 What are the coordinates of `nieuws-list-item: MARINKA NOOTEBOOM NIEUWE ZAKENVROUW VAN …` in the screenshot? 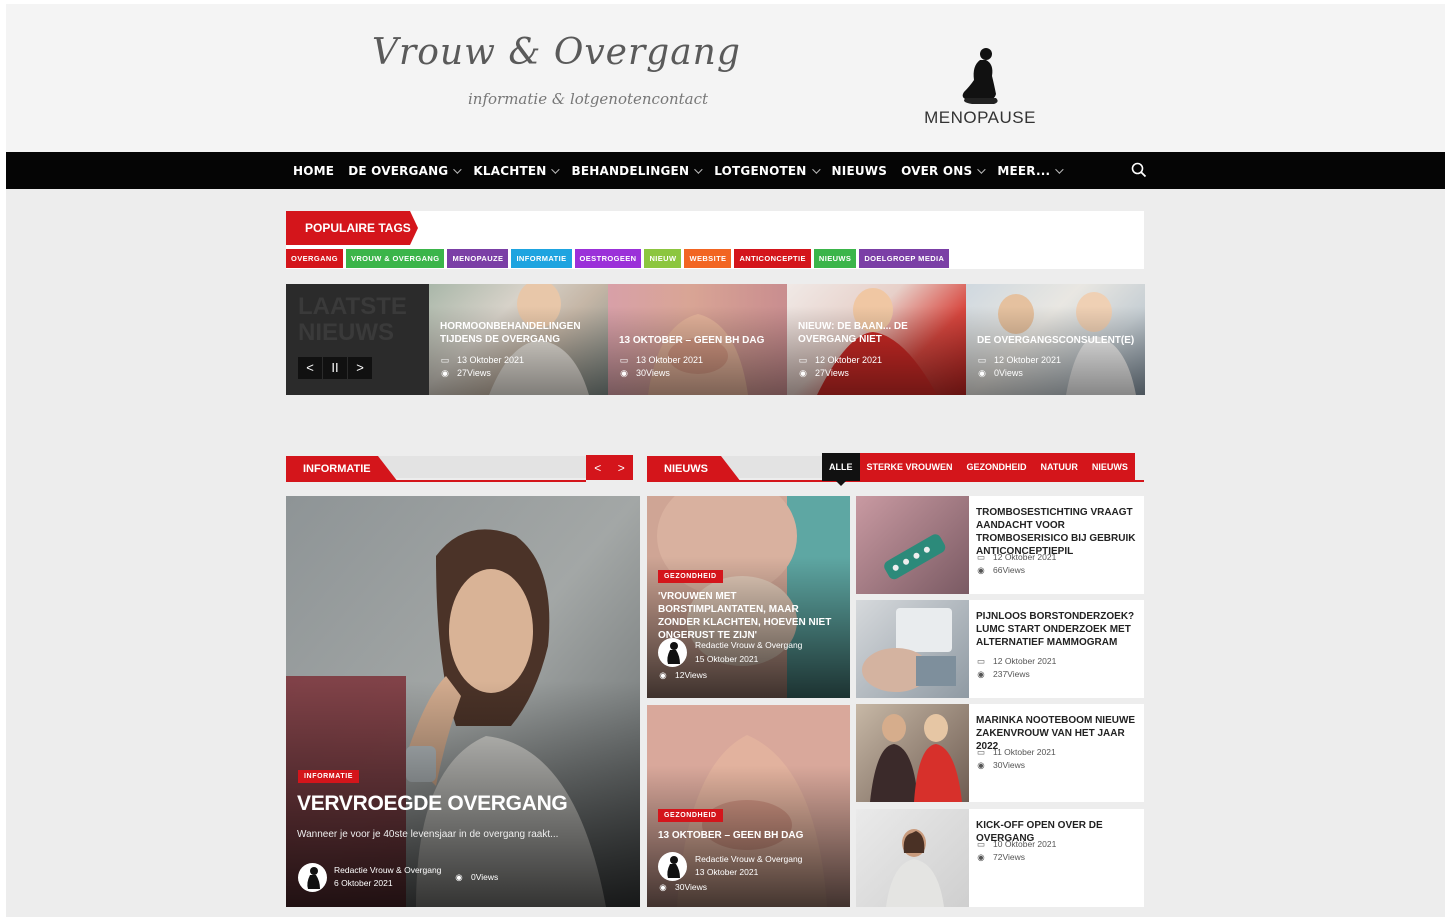 It's located at (1000, 753).